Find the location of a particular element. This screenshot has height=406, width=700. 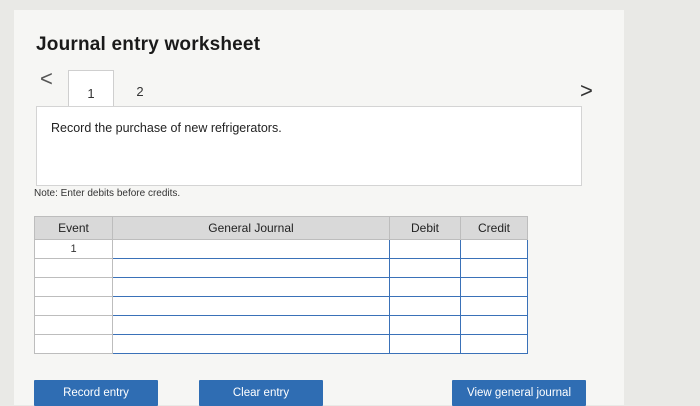

clear-entry-button: Clear entry is located at coordinates (261, 393).